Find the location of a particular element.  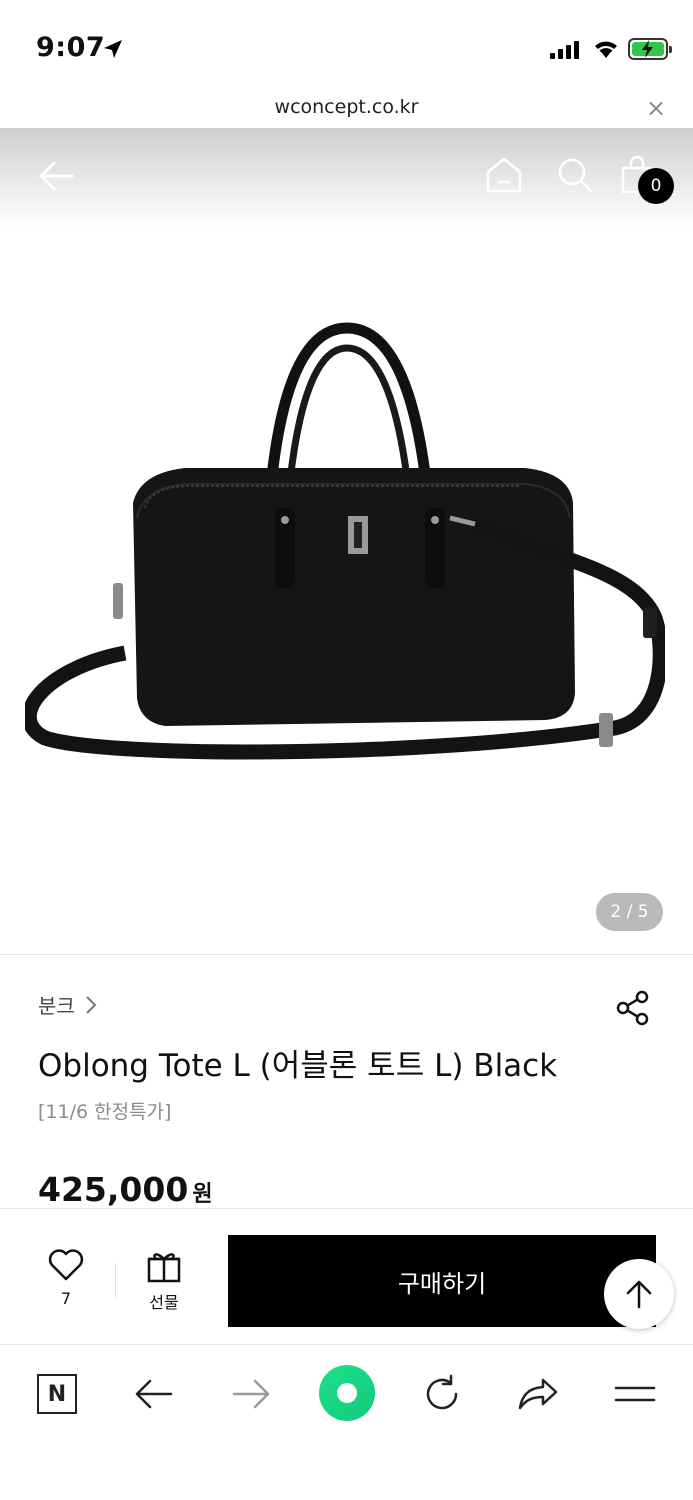

url-domain: wconcept.co.kr is located at coordinates (346, 107).